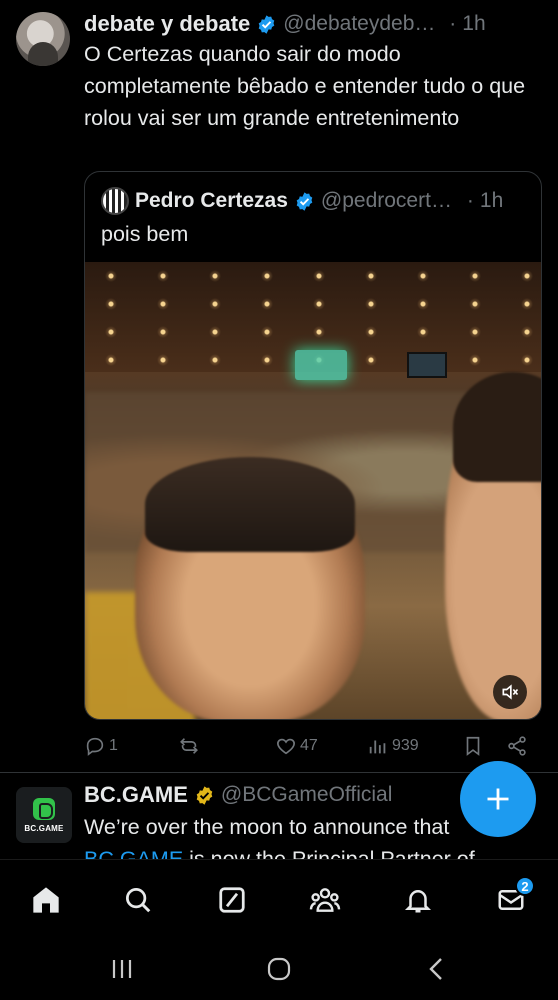 This screenshot has width=558, height=1000. Describe the element at coordinates (286, 746) in the screenshot. I see `heart-icon` at that location.